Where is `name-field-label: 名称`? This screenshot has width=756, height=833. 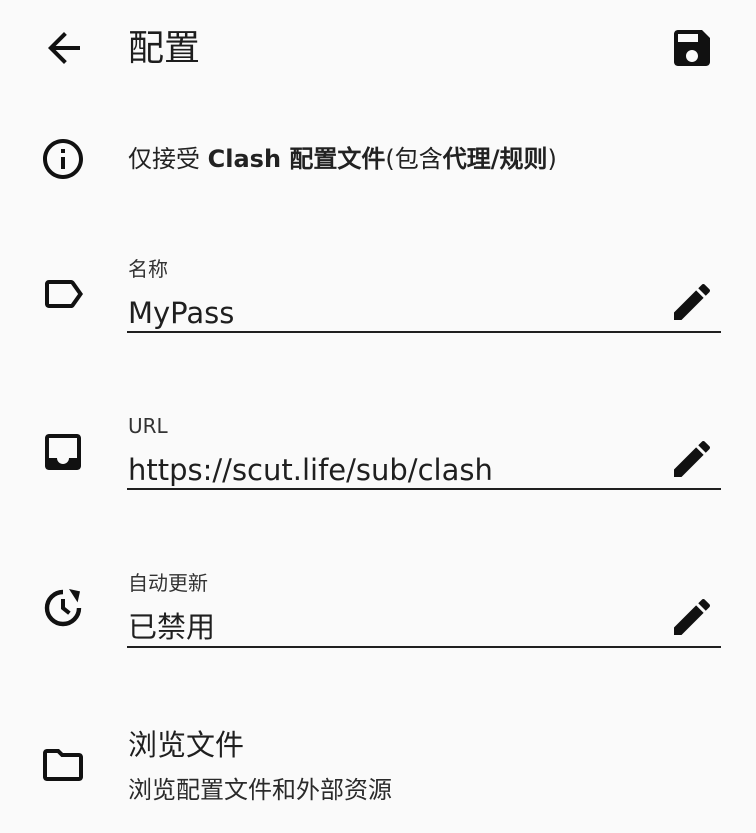
name-field-label: 名称 is located at coordinates (148, 269).